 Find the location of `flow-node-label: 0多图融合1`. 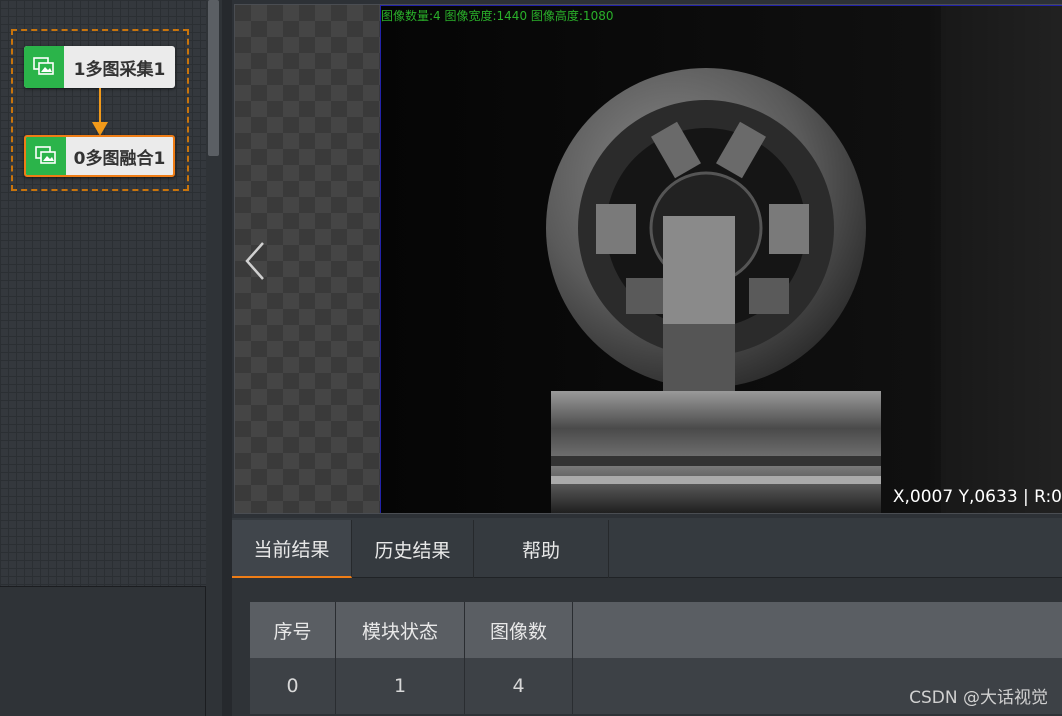

flow-node-label: 0多图融合1 is located at coordinates (119, 158).